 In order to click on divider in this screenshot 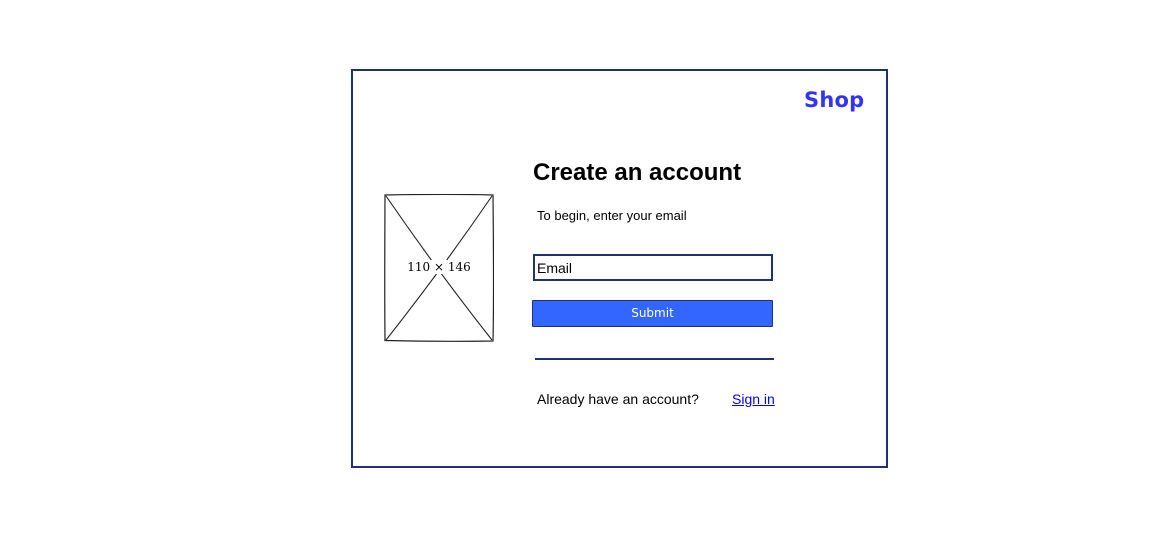, I will do `click(654, 359)`.